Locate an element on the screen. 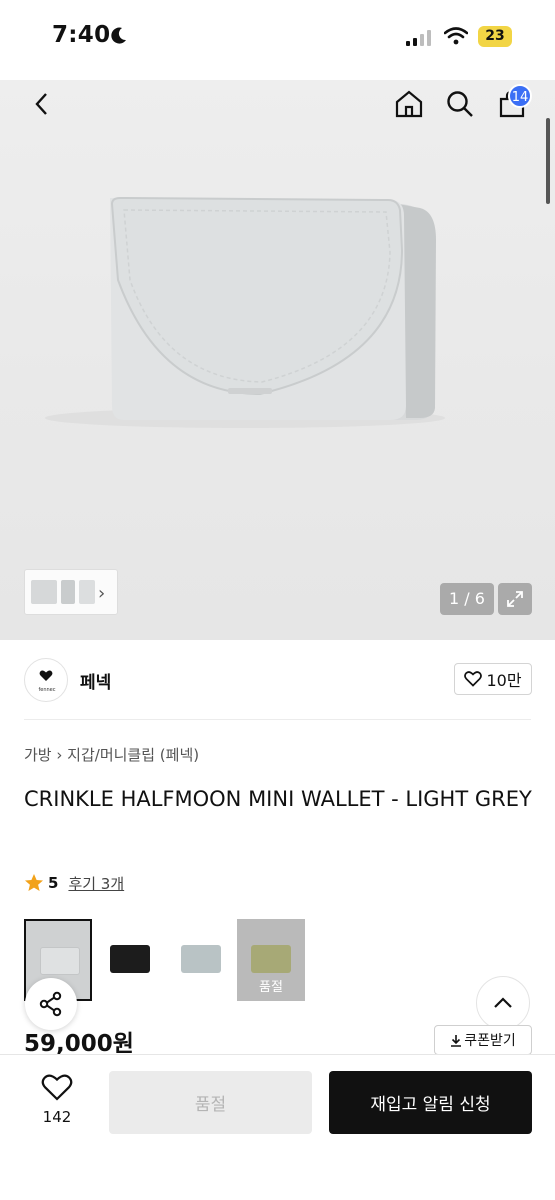 The image size is (555, 1200). brand-like-button: 10만 is located at coordinates (493, 679).